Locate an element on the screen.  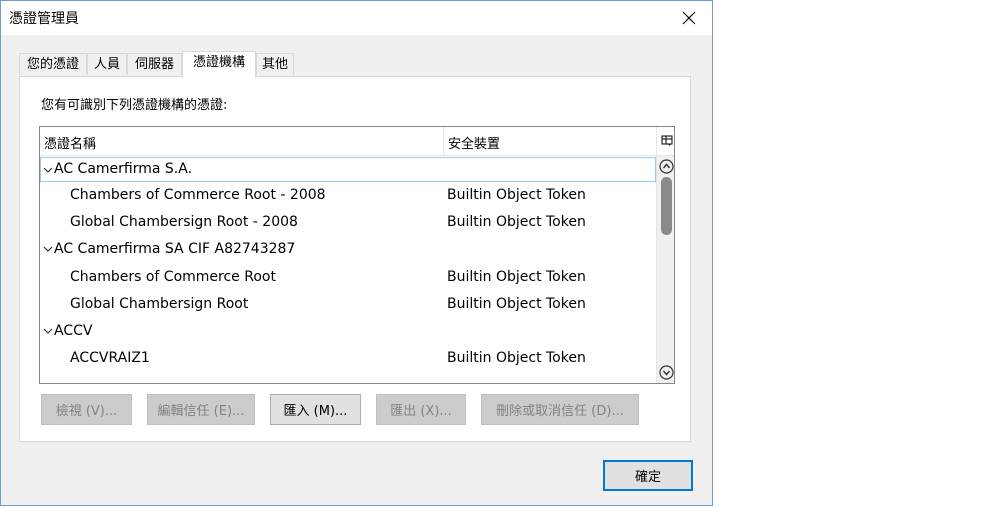
tree-row: ACCVRAIZ1 Builtin Object Token is located at coordinates (348, 358).